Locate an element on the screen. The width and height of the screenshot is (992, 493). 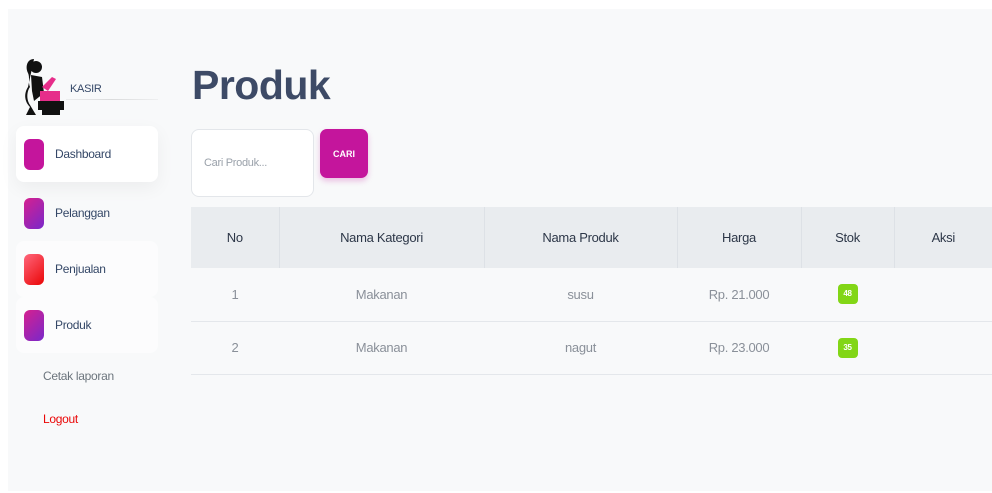
sidebar-item-pelanggan: Pelanggan is located at coordinates (87, 213).